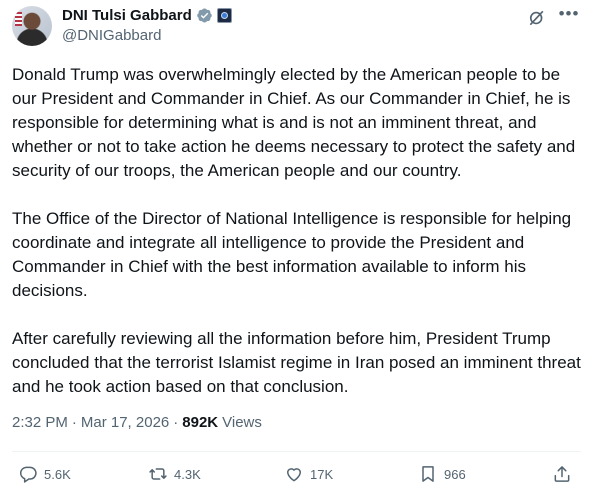 This screenshot has width=593, height=497. I want to click on repost-icon, so click(158, 474).